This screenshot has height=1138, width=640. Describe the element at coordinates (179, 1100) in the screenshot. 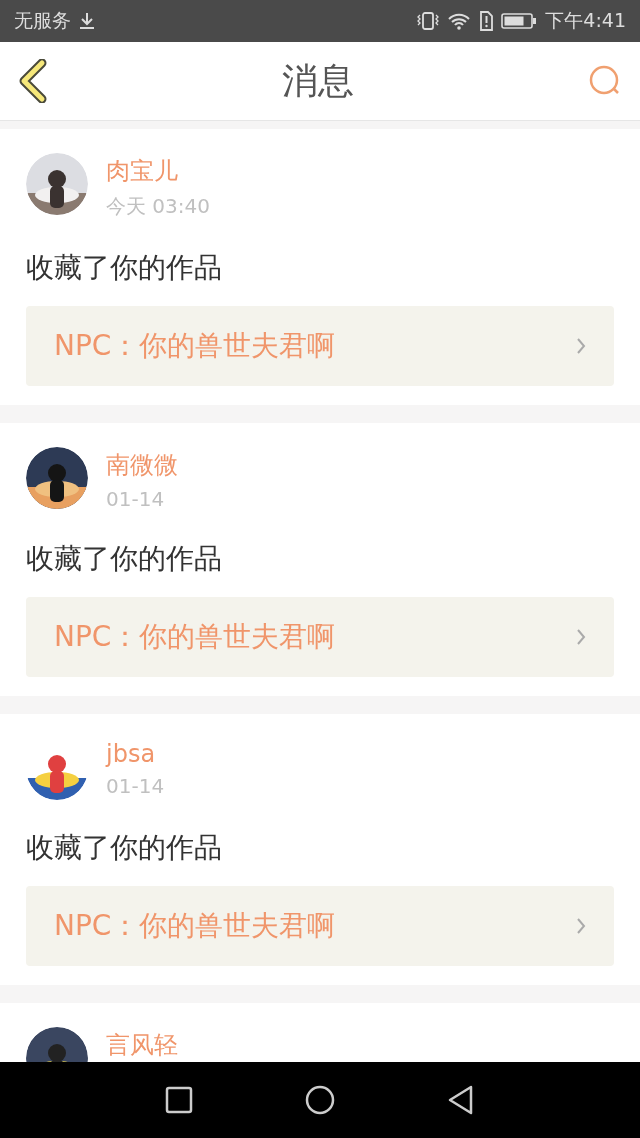

I see `recents-icon` at that location.